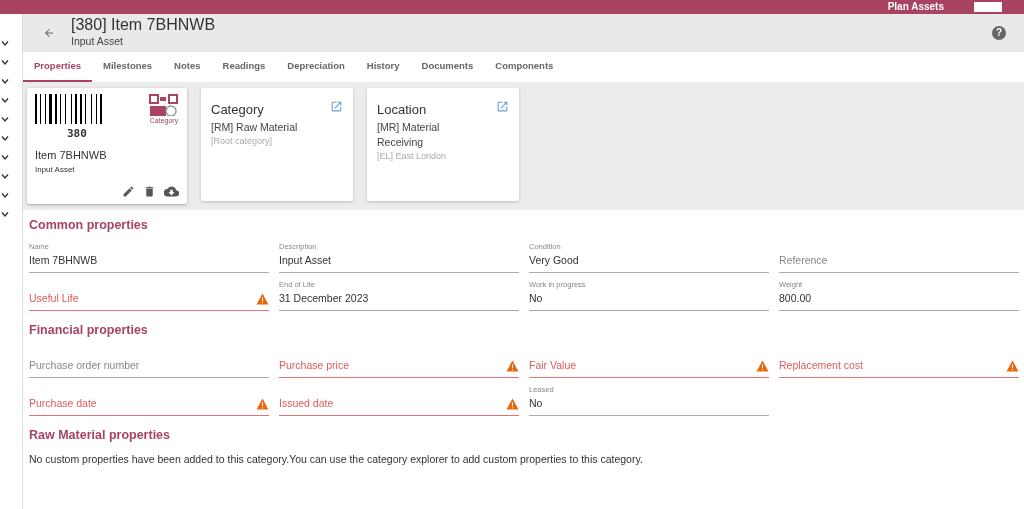 This screenshot has height=509, width=1024. I want to click on card-detail: [EL] East London, so click(412, 156).